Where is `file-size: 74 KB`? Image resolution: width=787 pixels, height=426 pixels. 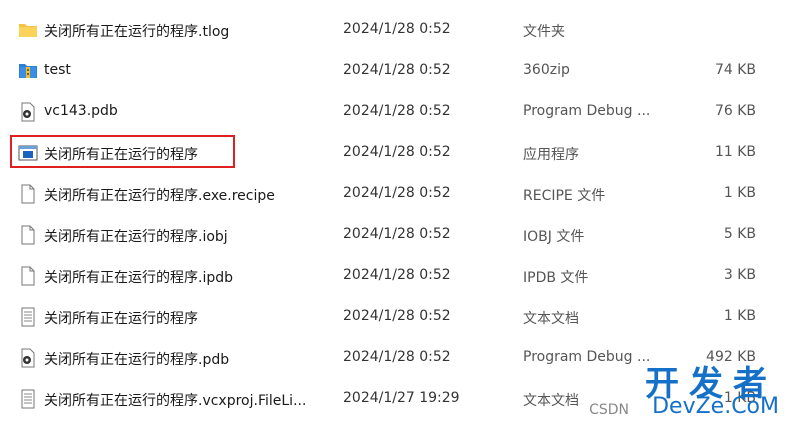
file-size: 74 KB is located at coordinates (735, 70).